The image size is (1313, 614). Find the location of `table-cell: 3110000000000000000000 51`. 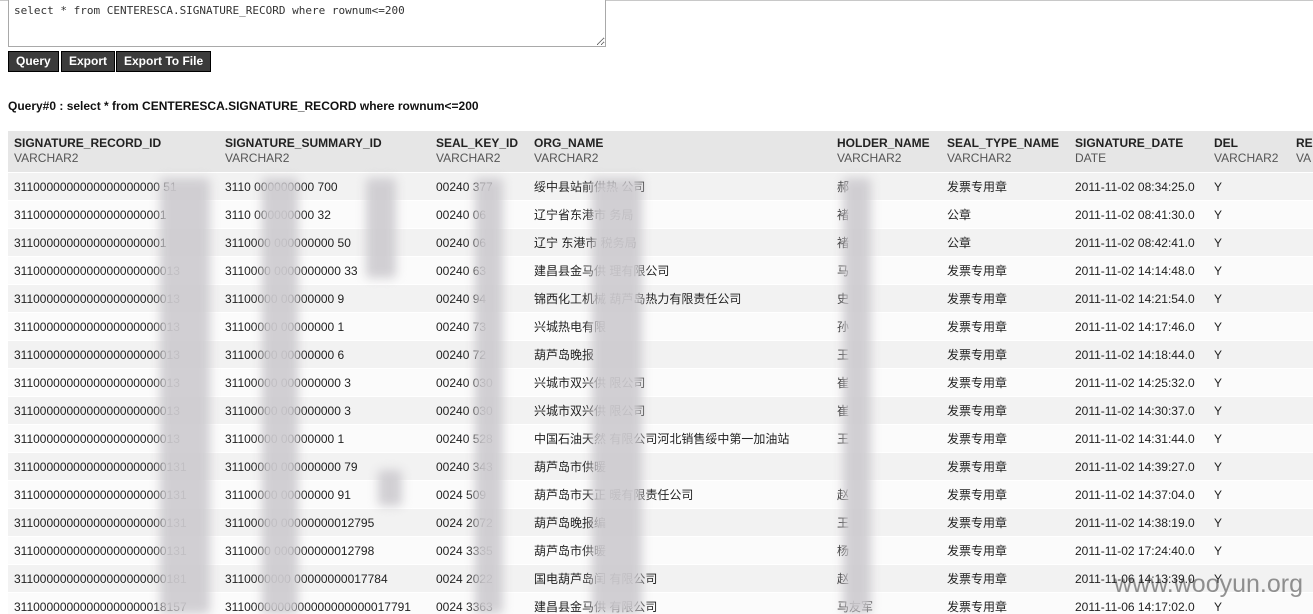

table-cell: 3110000000000000000000 51 is located at coordinates (113, 186).